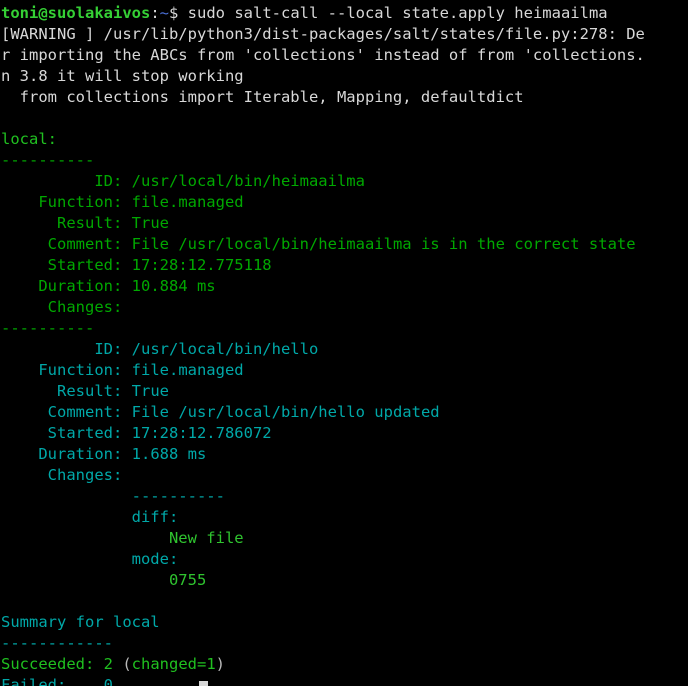  Describe the element at coordinates (248, 181) in the screenshot. I see `state-id-value: /usr/local/bin/heimaailma` at that location.